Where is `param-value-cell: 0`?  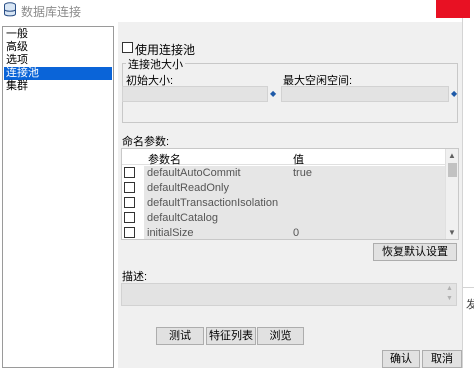
param-value-cell: 0 is located at coordinates (368, 232).